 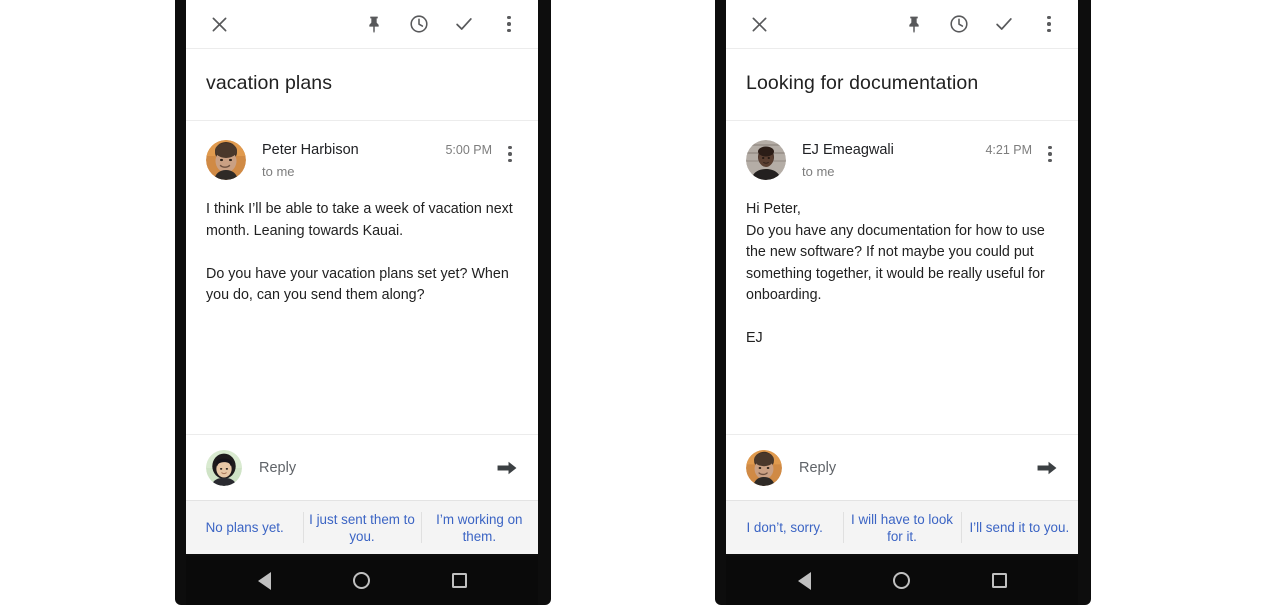 What do you see at coordinates (244, 527) in the screenshot?
I see `smart-reply-chip-1: No plans yet.` at bounding box center [244, 527].